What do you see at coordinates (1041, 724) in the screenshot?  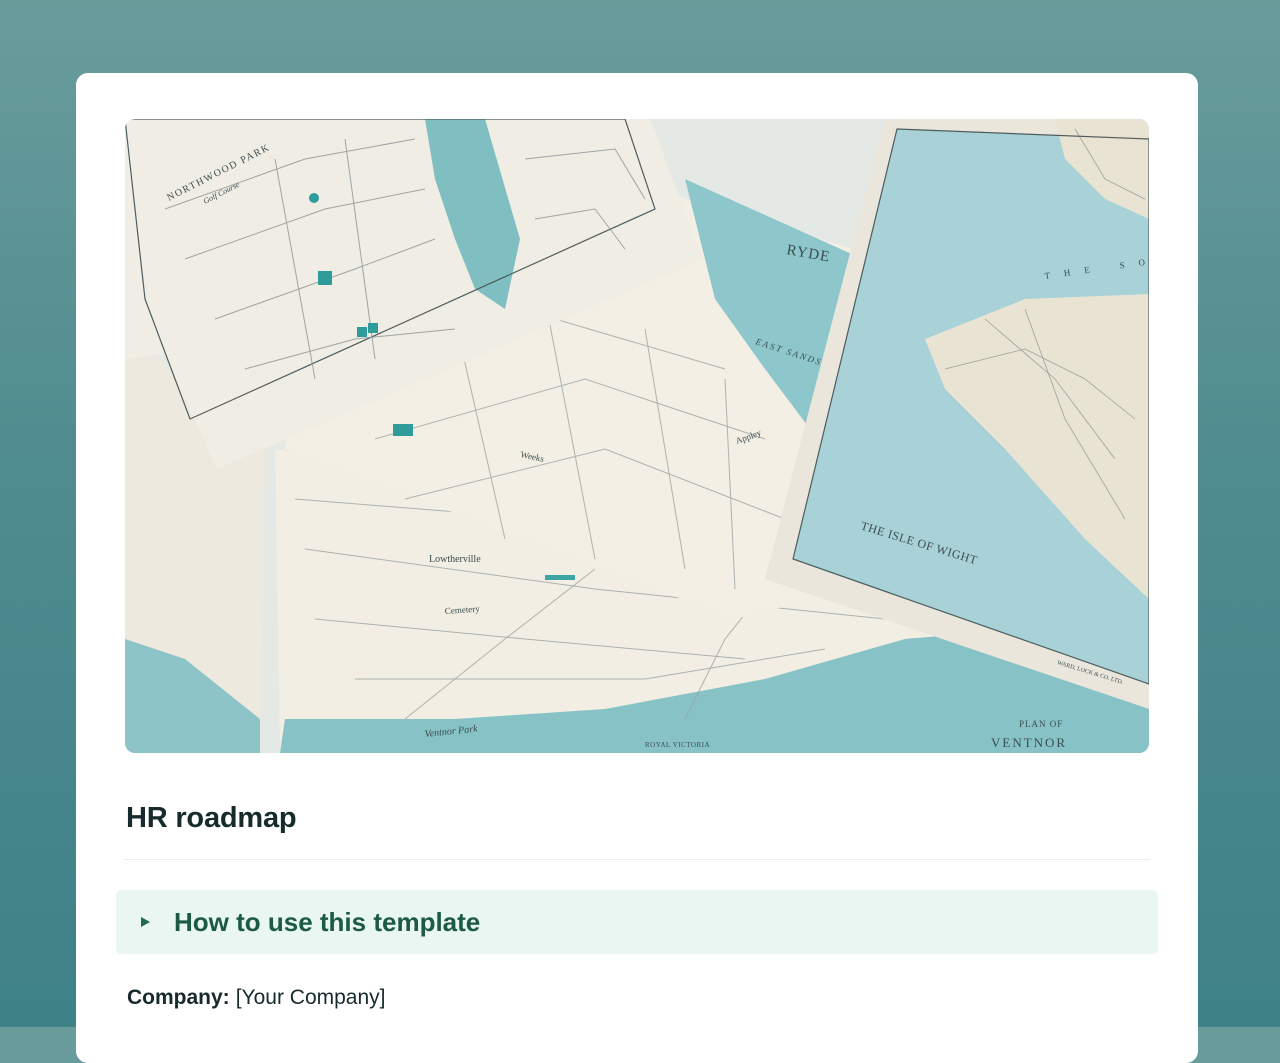 I see `map-label-plan-of: PLAN OF` at bounding box center [1041, 724].